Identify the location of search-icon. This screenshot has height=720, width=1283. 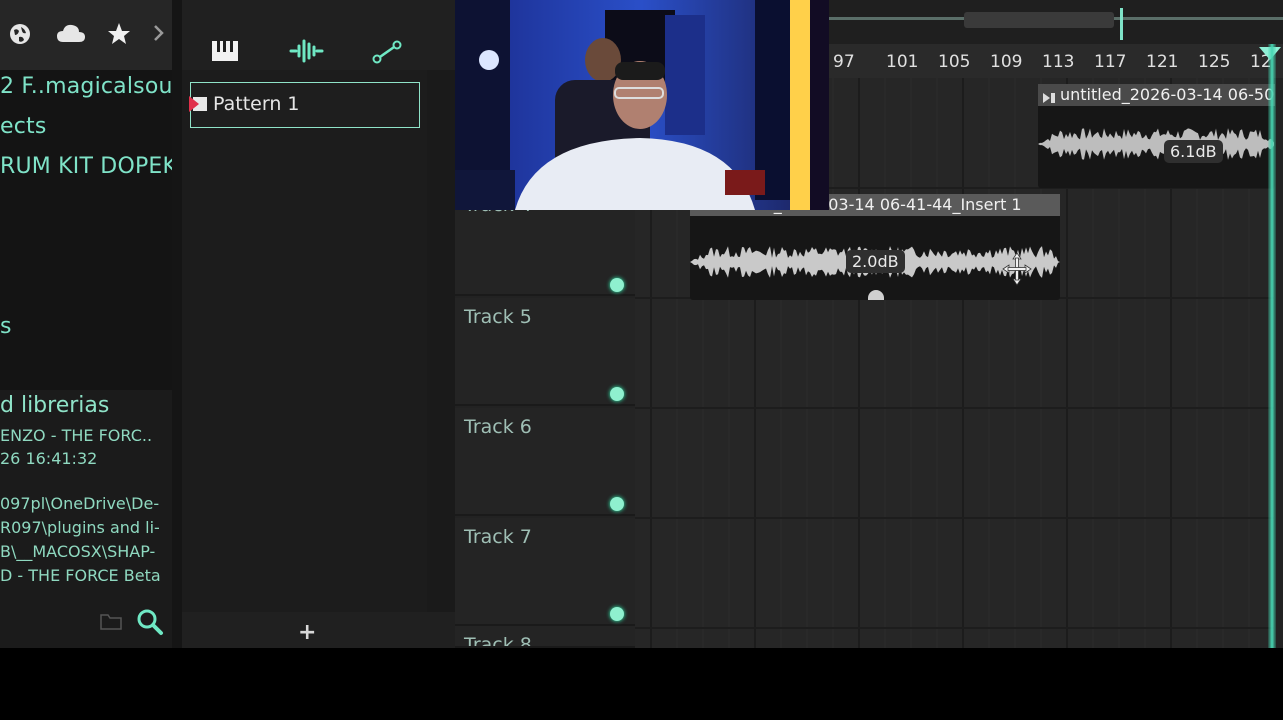
(150, 624).